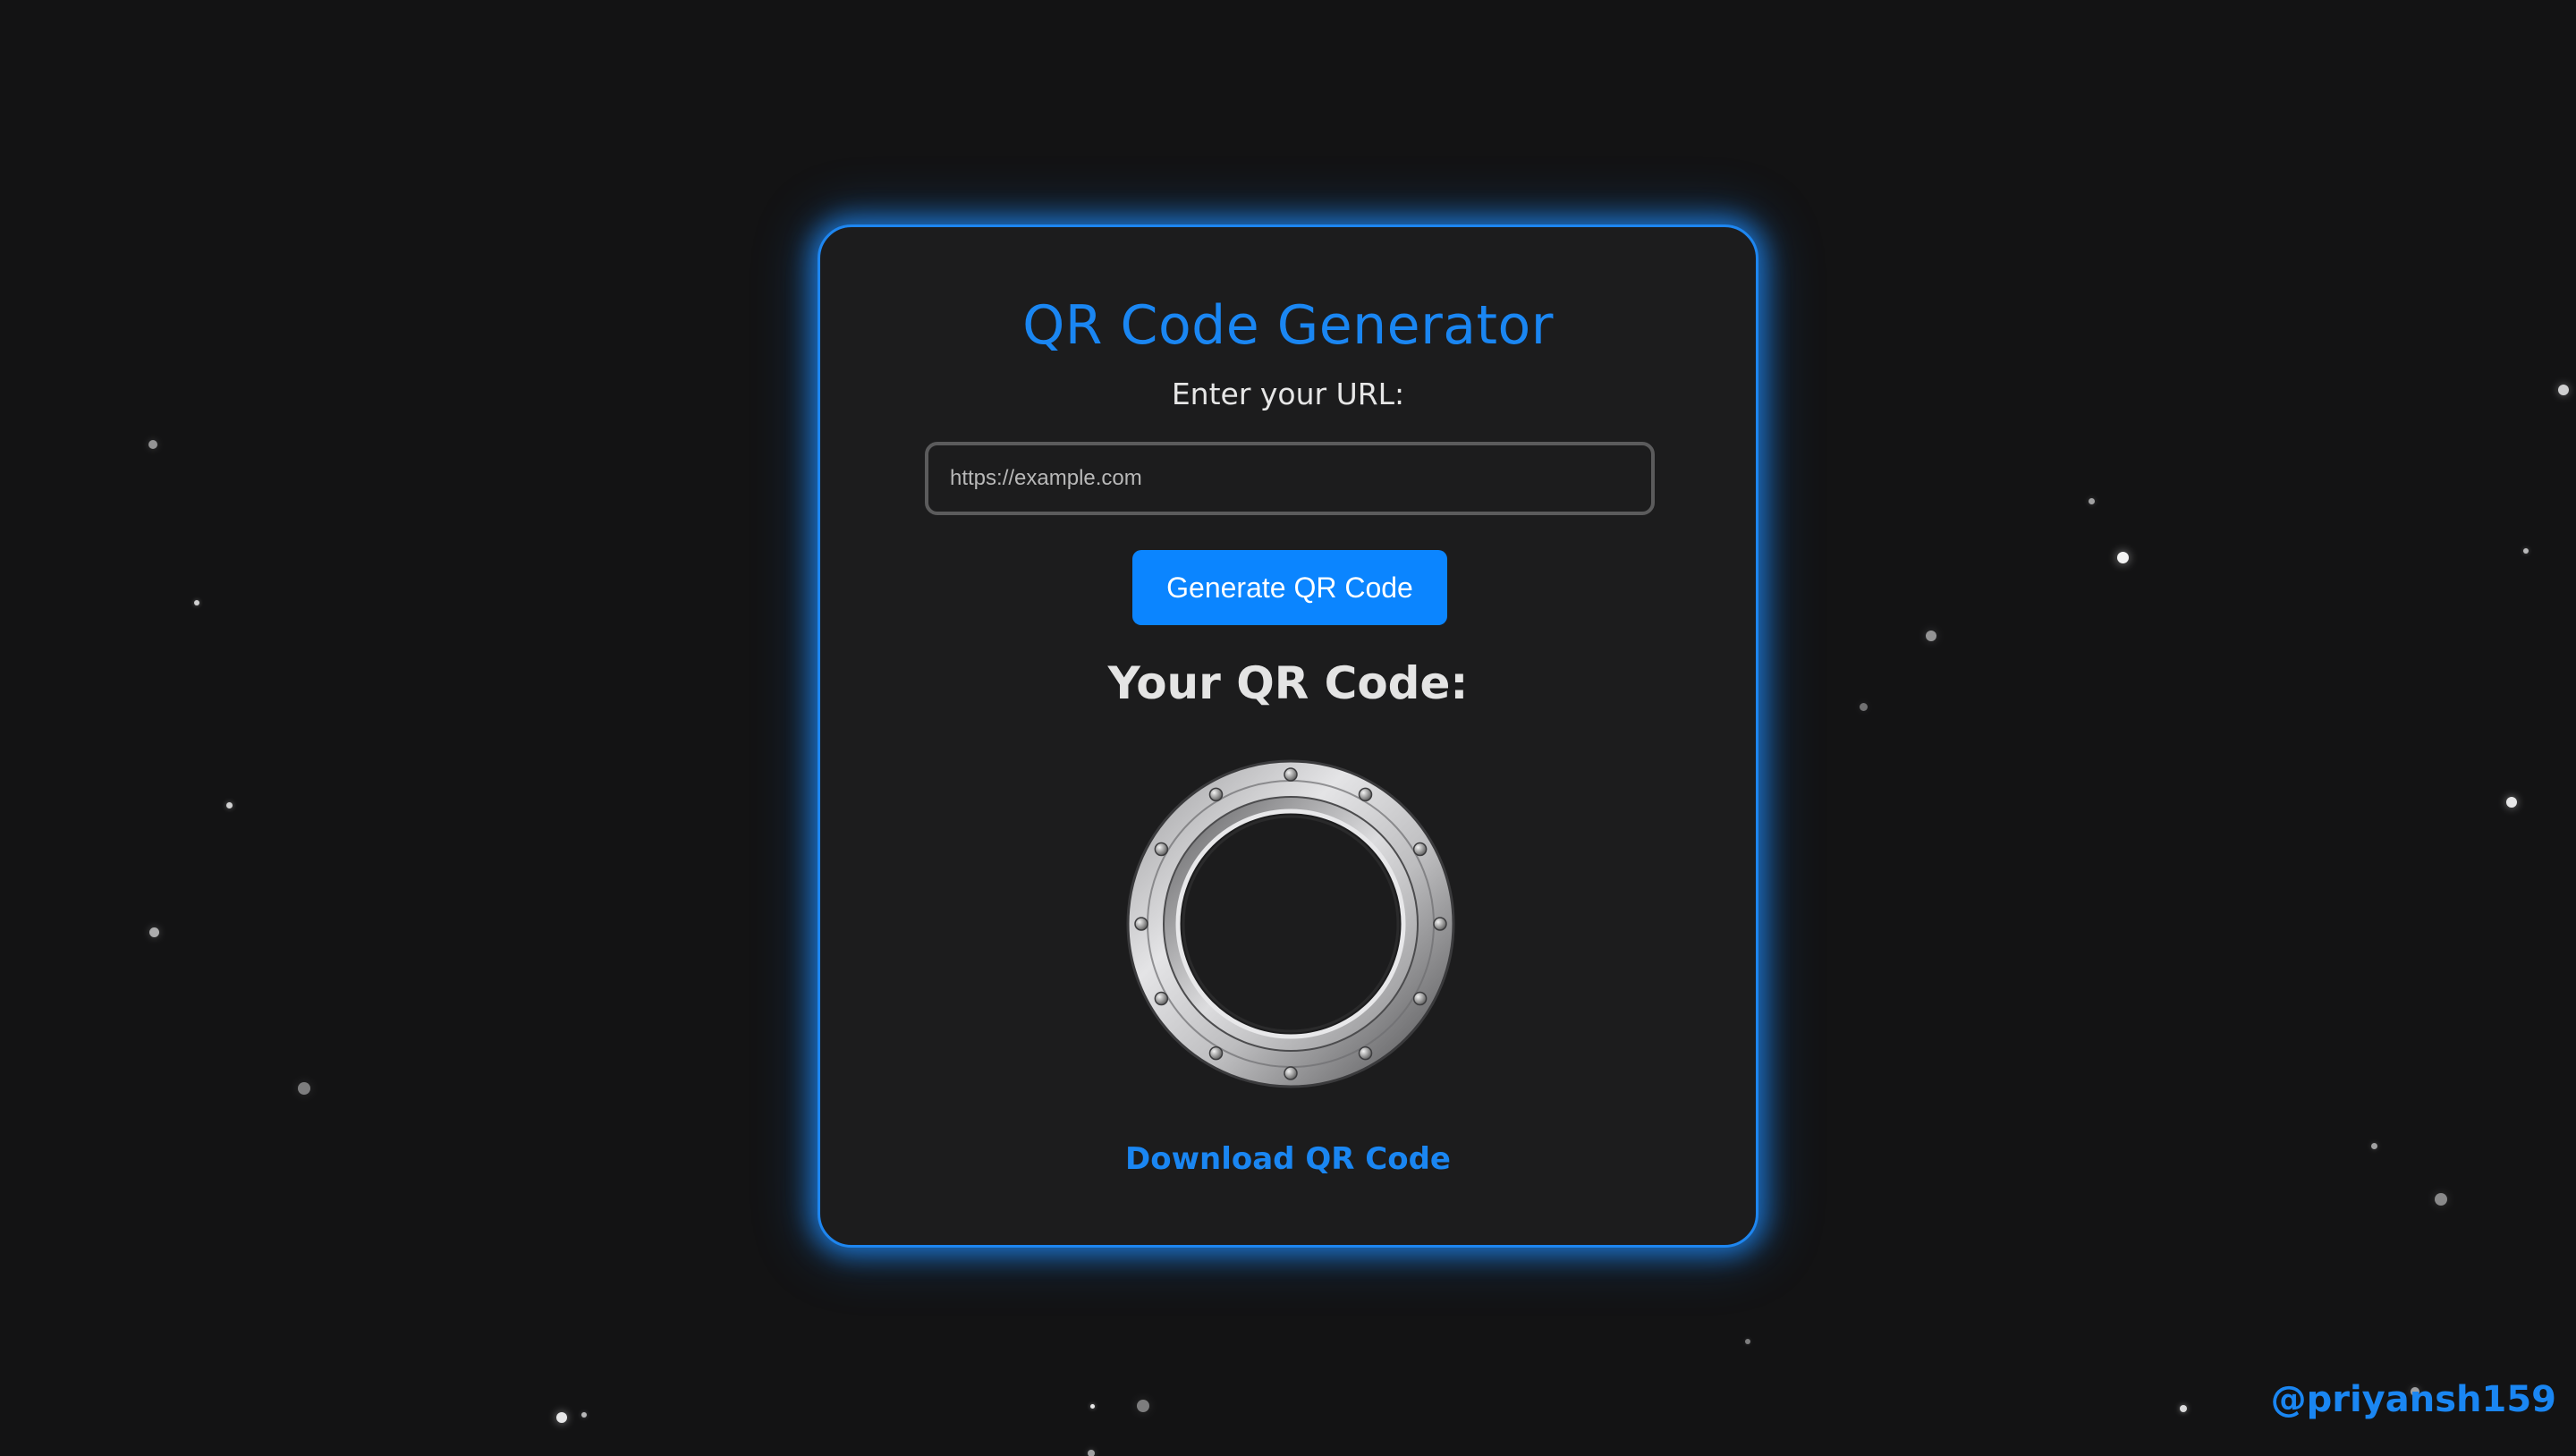 This screenshot has height=1456, width=2576. What do you see at coordinates (1288, 683) in the screenshot?
I see `qr-result-heading: Your QR Code:` at bounding box center [1288, 683].